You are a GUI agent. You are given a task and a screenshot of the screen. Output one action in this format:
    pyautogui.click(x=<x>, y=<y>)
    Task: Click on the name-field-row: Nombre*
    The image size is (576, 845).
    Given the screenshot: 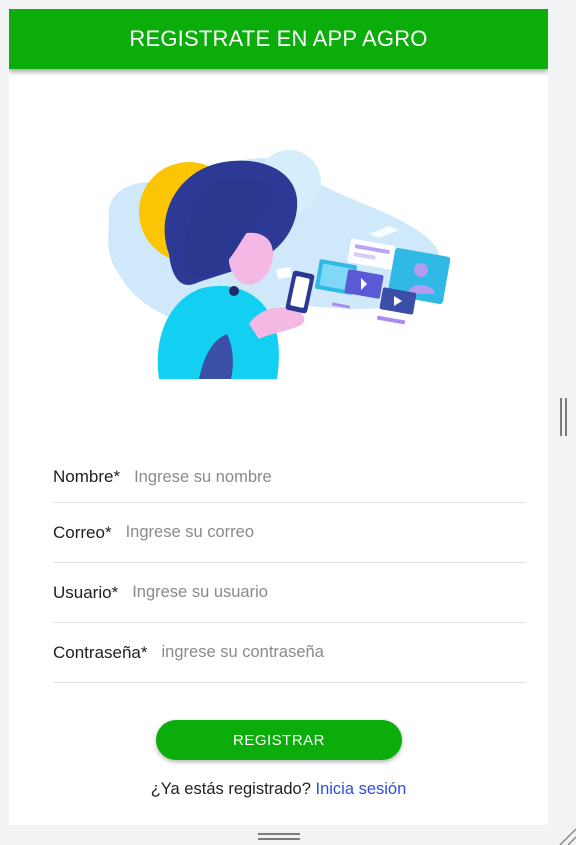 What is the action you would take?
    pyautogui.click(x=289, y=477)
    